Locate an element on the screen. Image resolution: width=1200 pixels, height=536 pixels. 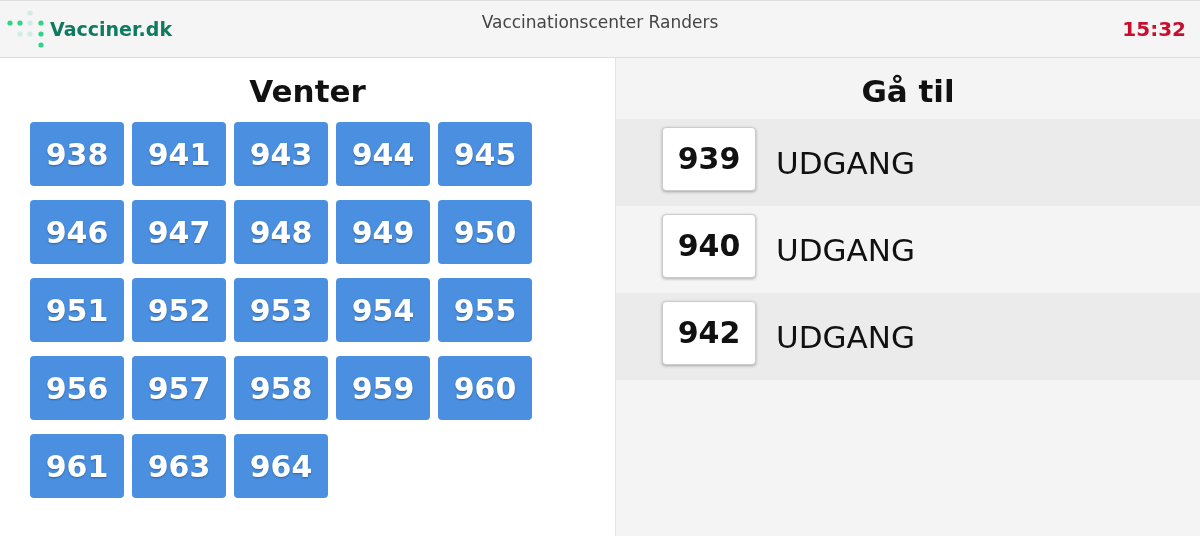
queue-number-tile: 950 is located at coordinates (485, 232).